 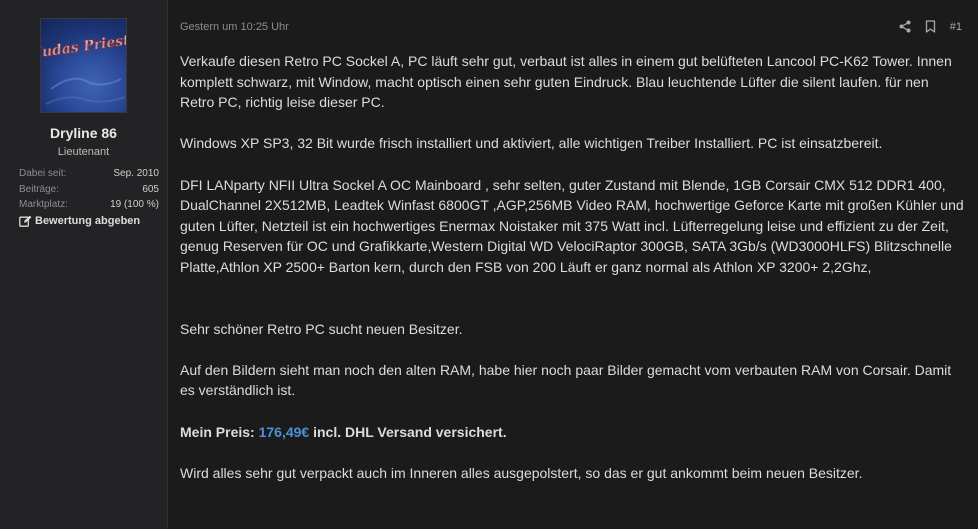 What do you see at coordinates (89, 205) in the screenshot?
I see `stat-marketplace: Marktplatz: 19 (100 %)` at bounding box center [89, 205].